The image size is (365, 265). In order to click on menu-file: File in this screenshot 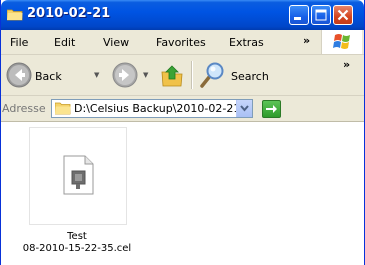, I will do `click(19, 42)`.